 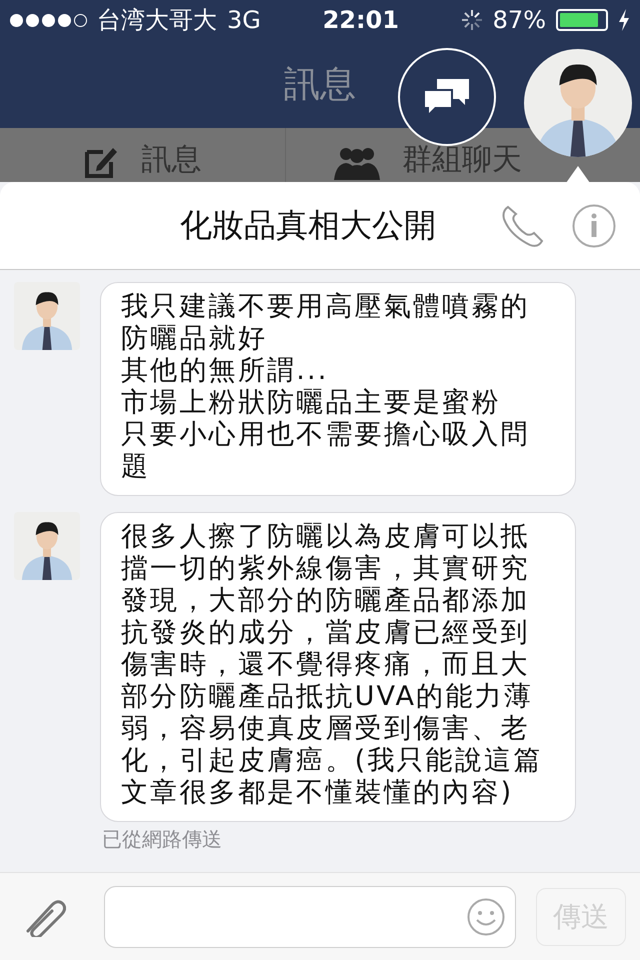 What do you see at coordinates (162, 839) in the screenshot?
I see `delivery-status: 已從網路傳送` at bounding box center [162, 839].